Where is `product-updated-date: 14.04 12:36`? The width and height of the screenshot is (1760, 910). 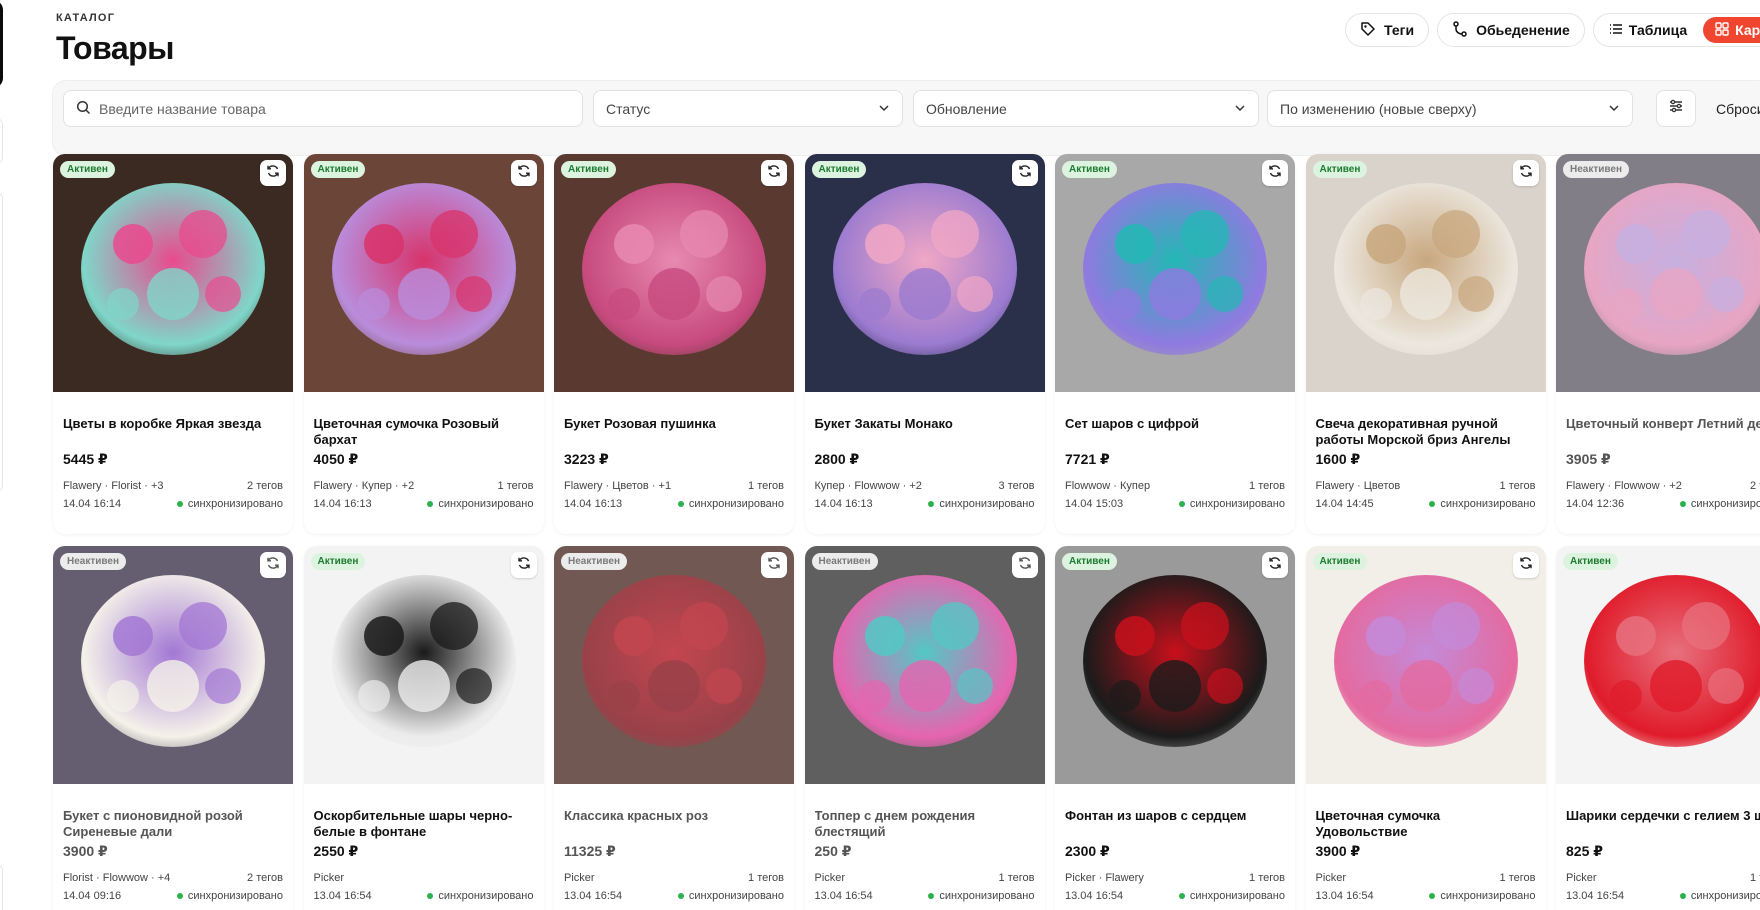
product-updated-date: 14.04 12:36 is located at coordinates (1595, 504).